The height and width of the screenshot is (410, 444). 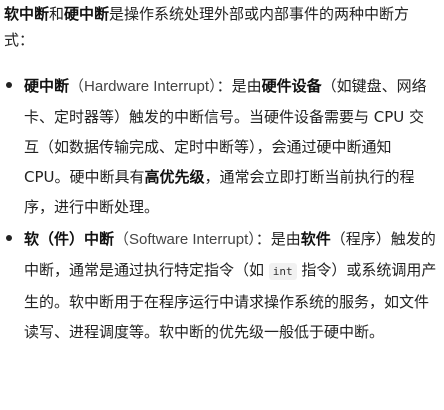 I want to click on bullet-bold-phrase: 高优先级, so click(x=174, y=177).